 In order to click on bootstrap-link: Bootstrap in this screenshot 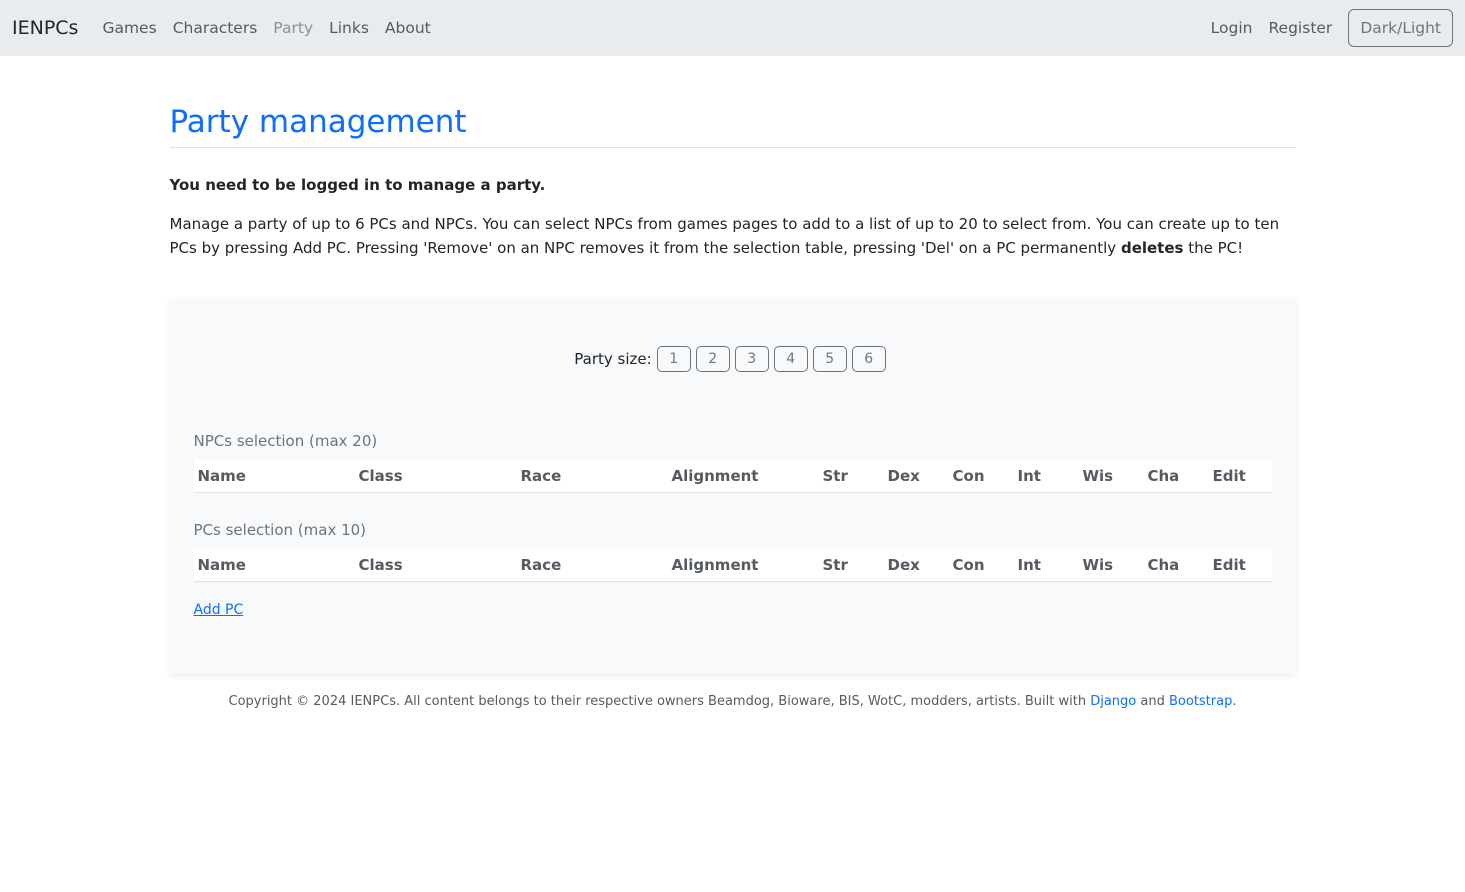, I will do `click(1200, 701)`.